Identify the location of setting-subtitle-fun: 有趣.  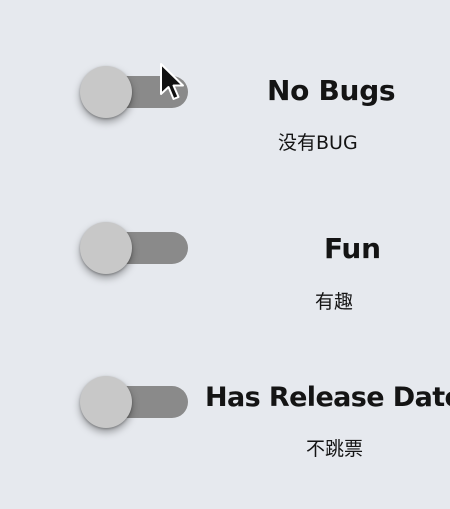
(334, 302).